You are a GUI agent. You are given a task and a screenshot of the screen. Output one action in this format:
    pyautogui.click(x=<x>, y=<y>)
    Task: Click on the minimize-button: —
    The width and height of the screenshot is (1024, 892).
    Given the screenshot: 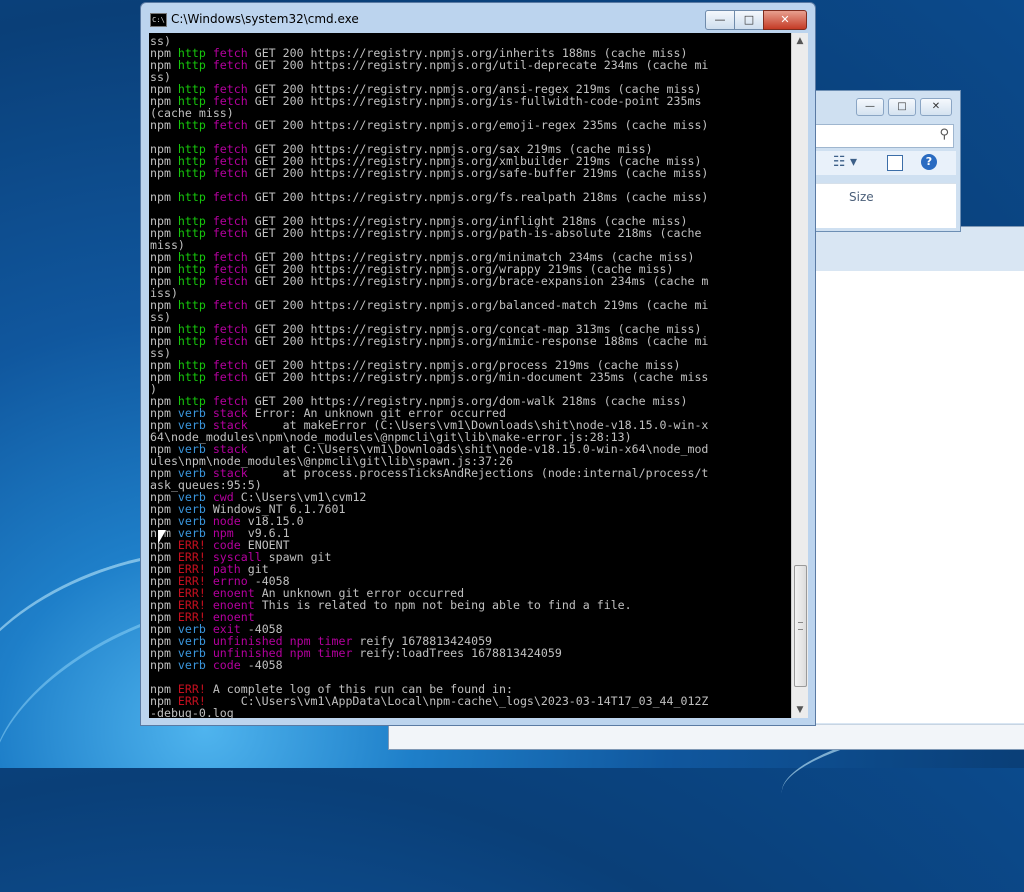 What is the action you would take?
    pyautogui.click(x=720, y=20)
    